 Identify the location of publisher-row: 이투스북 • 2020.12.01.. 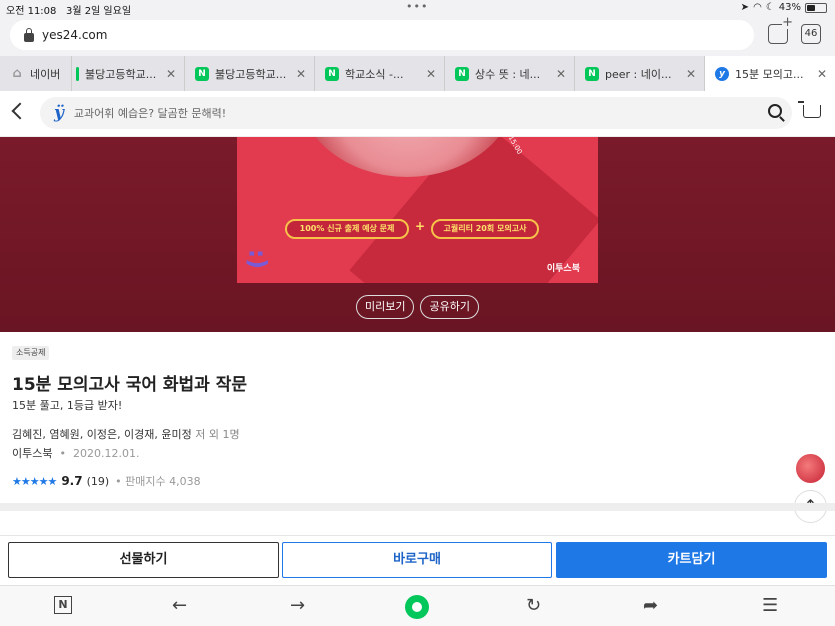
(76, 453).